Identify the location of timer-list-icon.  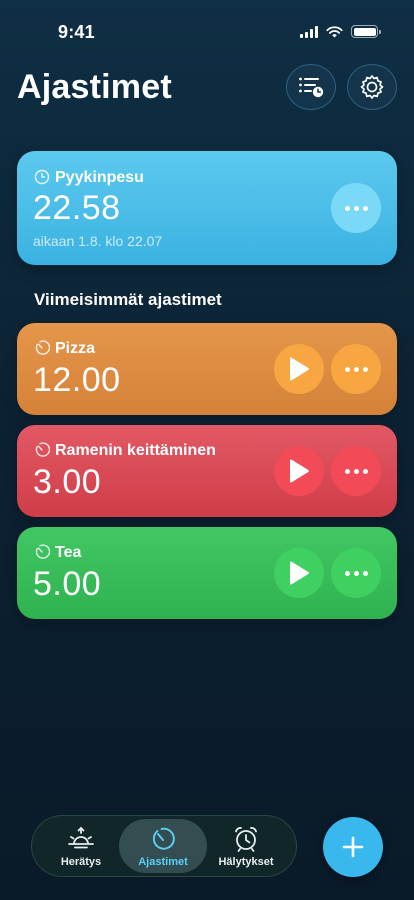
(311, 87).